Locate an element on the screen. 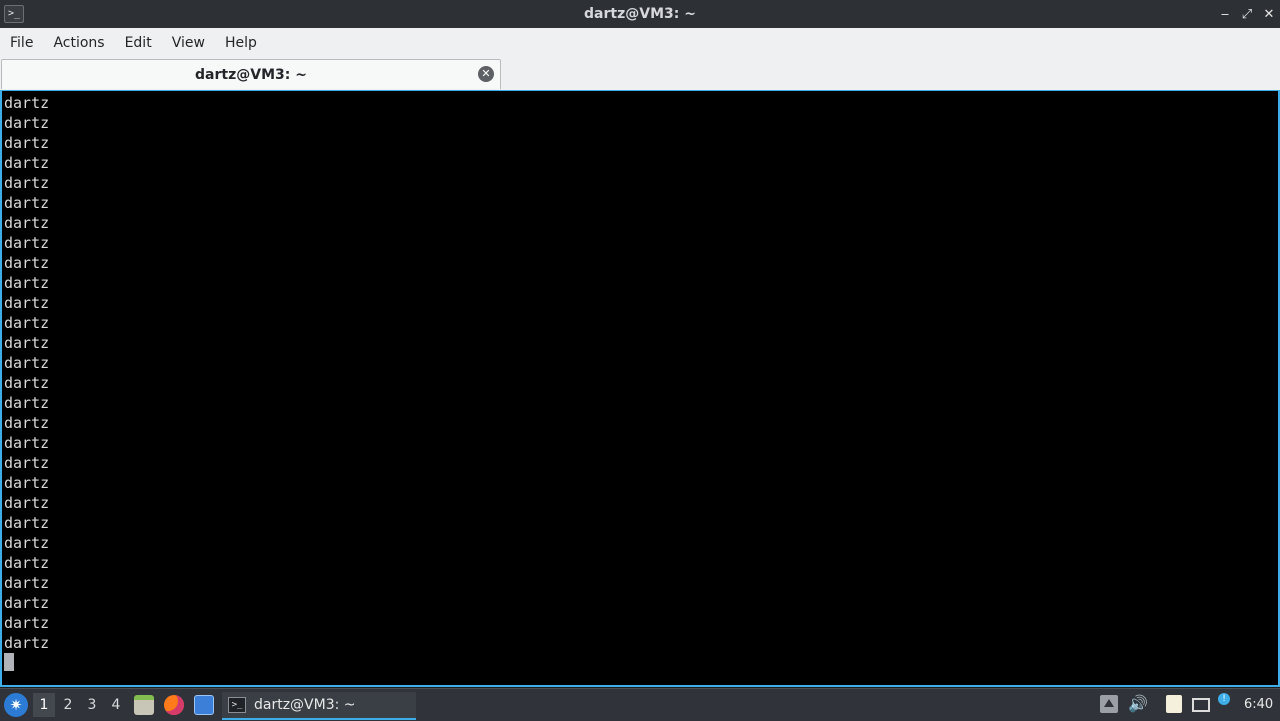 Image resolution: width=1280 pixels, height=721 pixels. menu-actions: Actions is located at coordinates (78, 43).